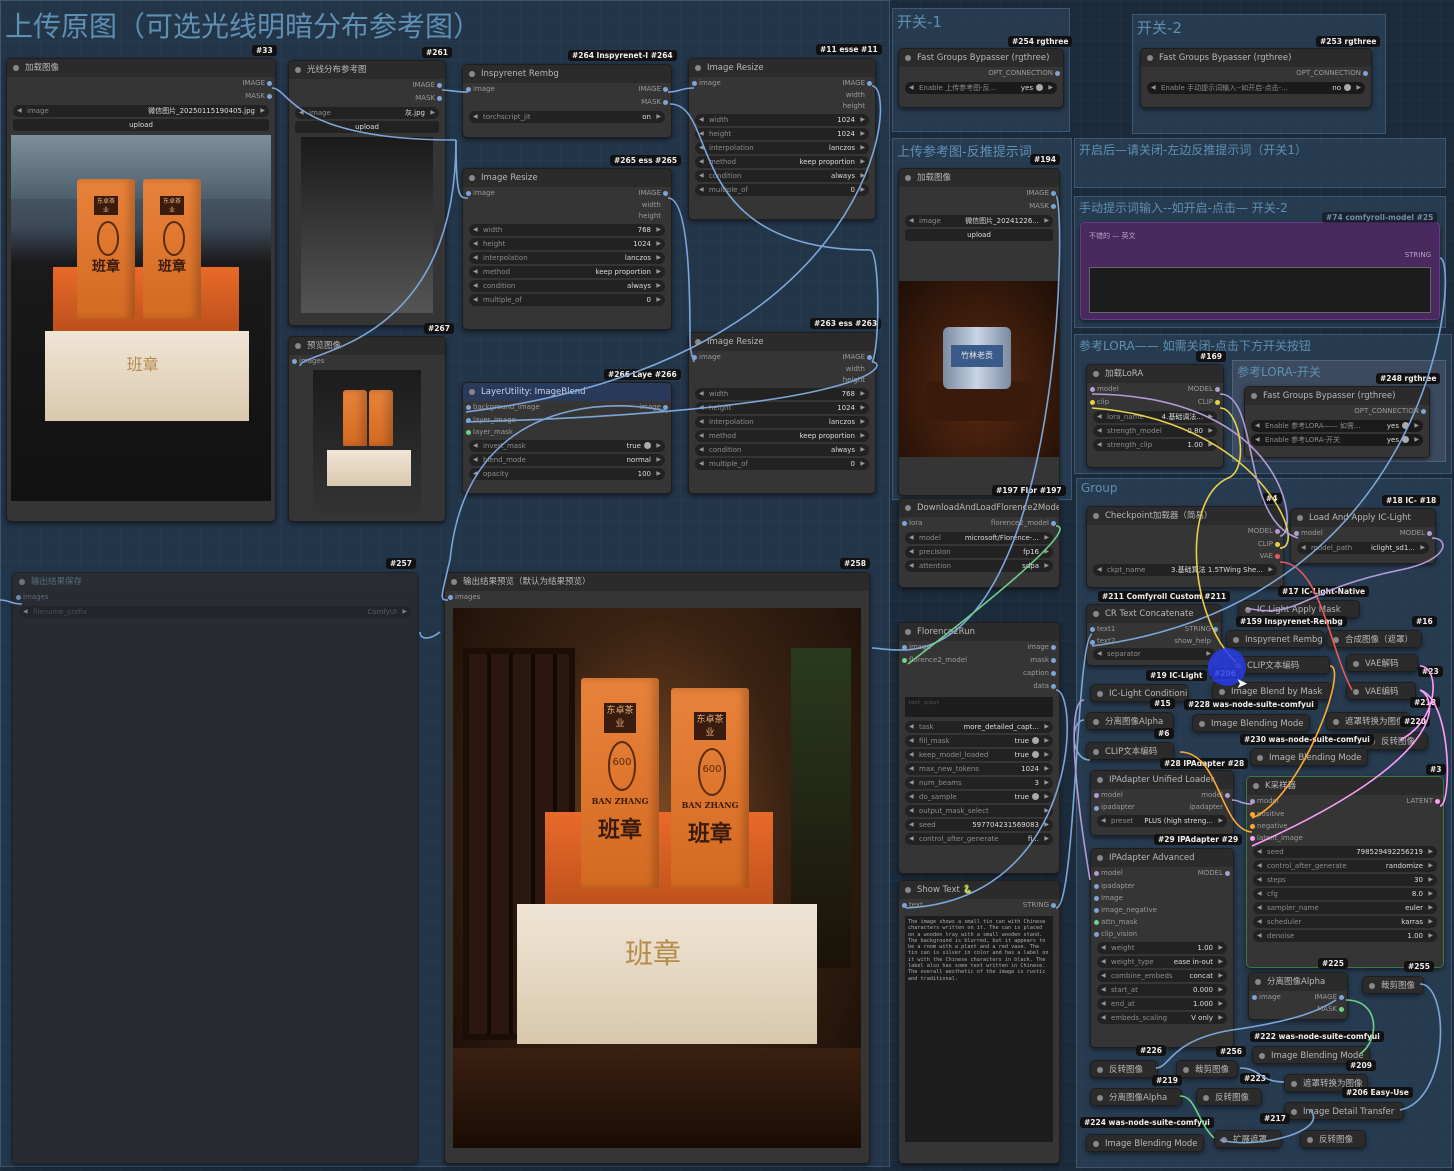 This screenshot has width=1454, height=1171. I want to click on crop-image-node: 裁剪图像, so click(1393, 985).